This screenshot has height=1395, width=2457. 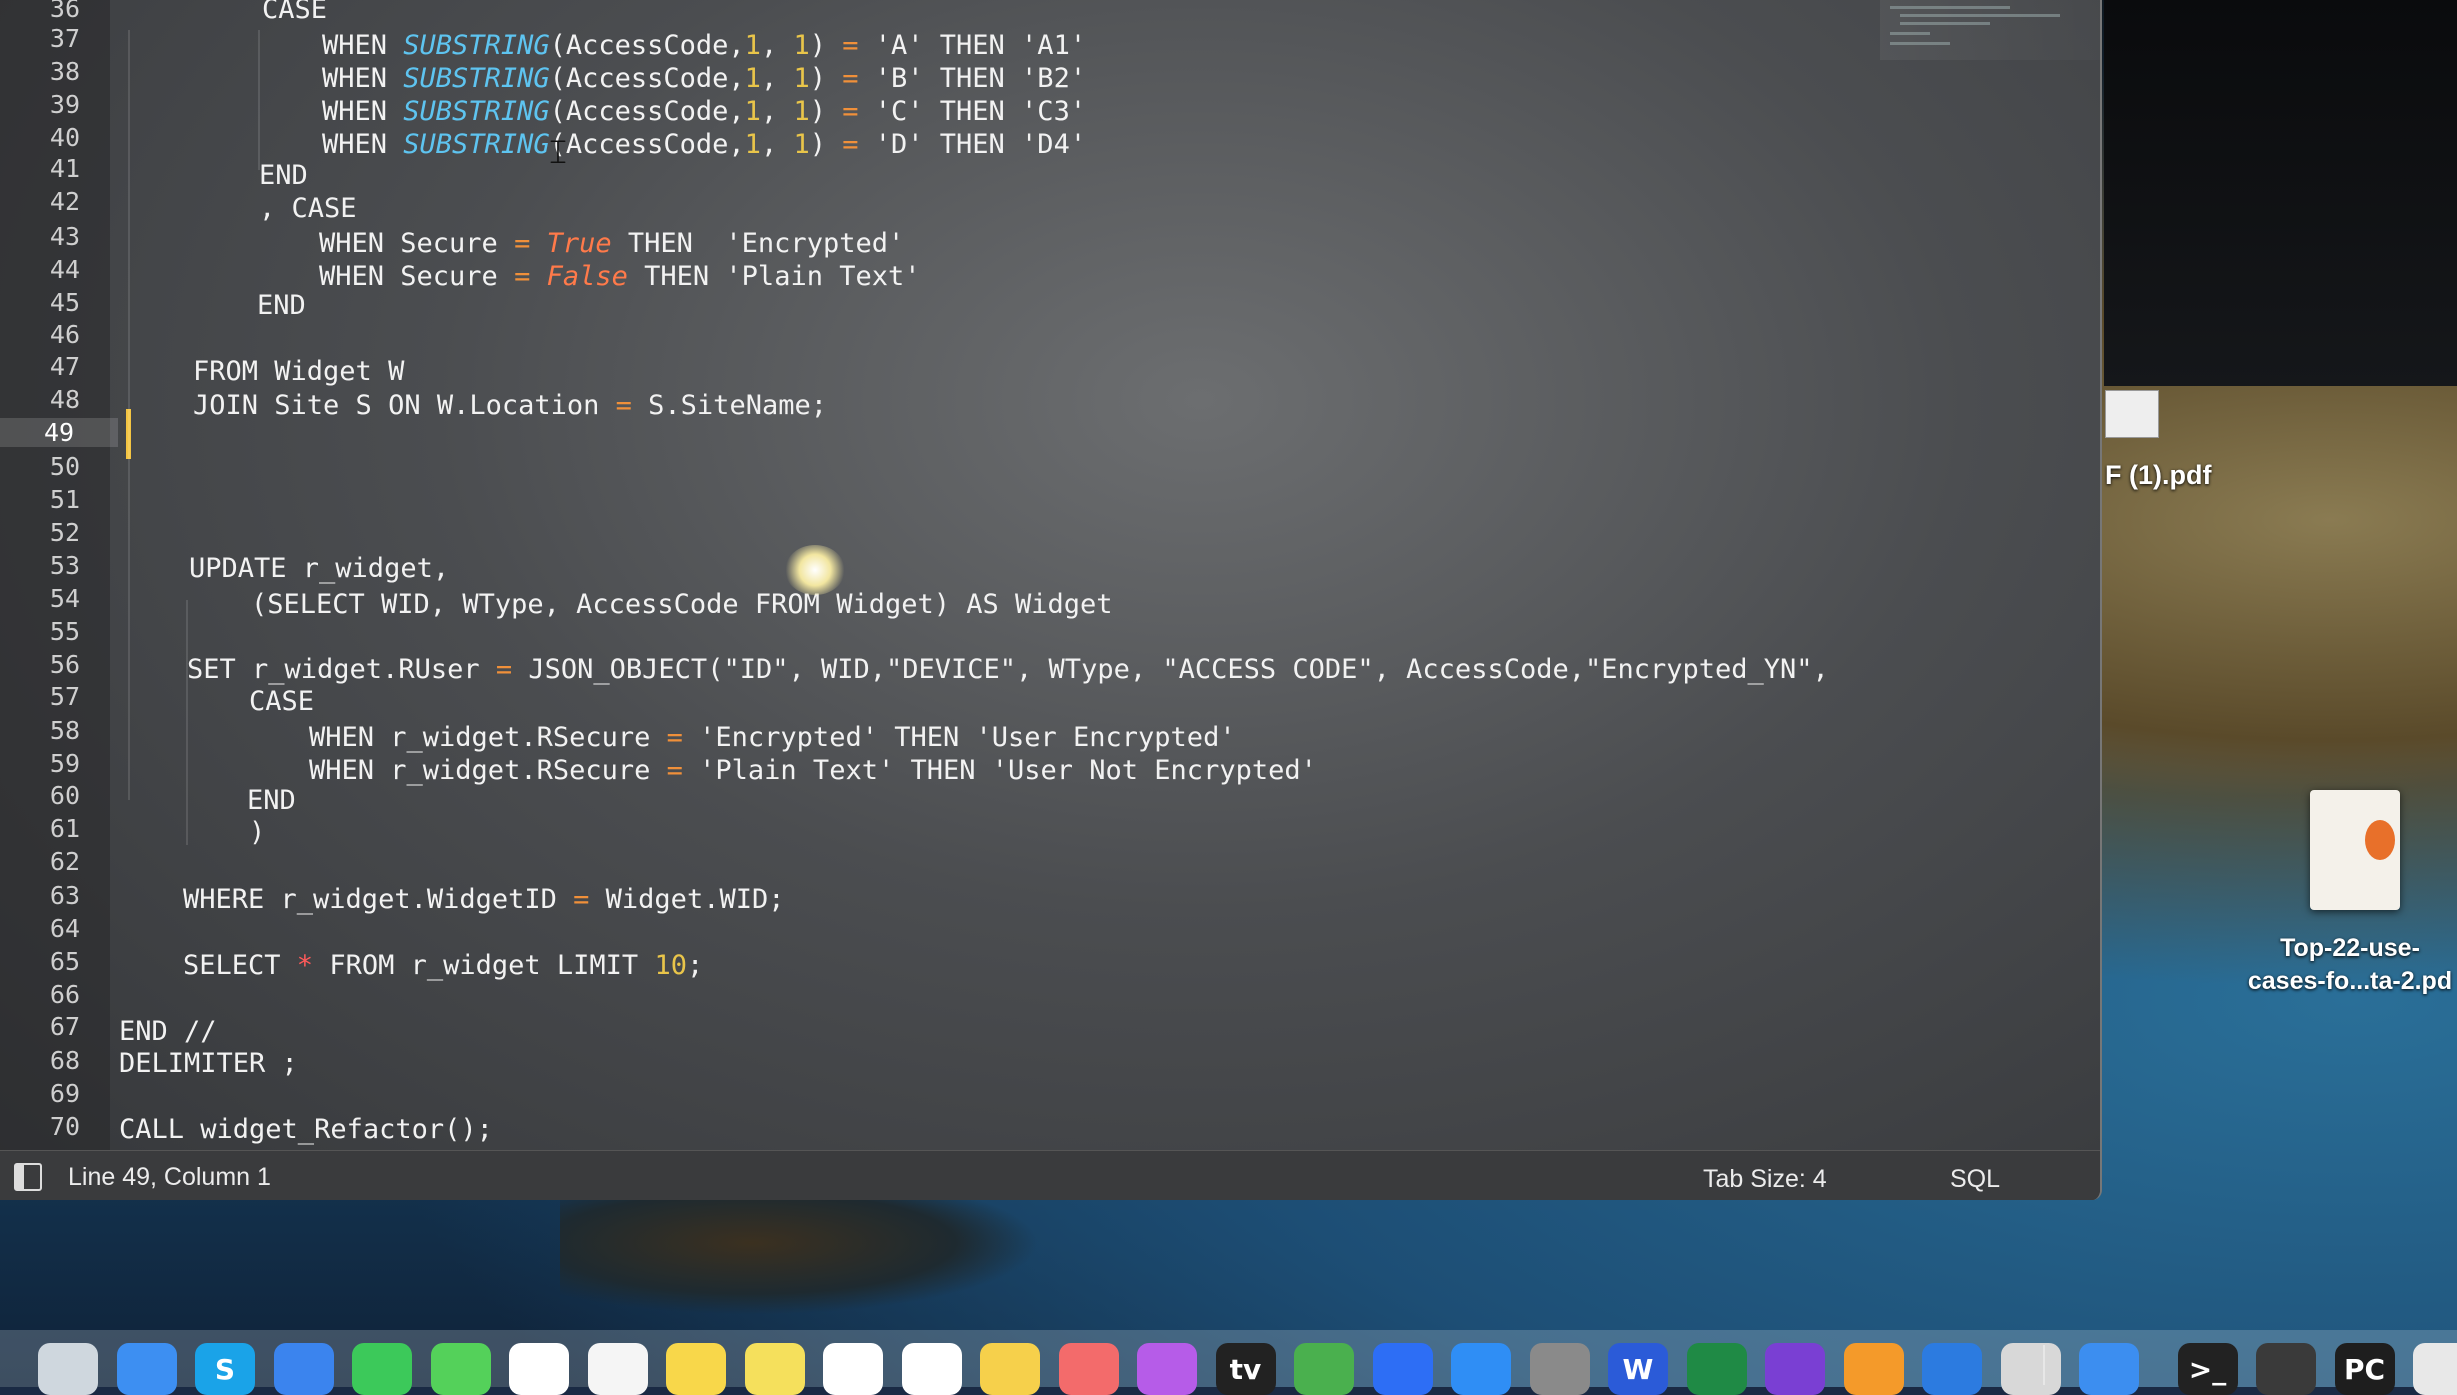 I want to click on line-number: 36, so click(x=64, y=11).